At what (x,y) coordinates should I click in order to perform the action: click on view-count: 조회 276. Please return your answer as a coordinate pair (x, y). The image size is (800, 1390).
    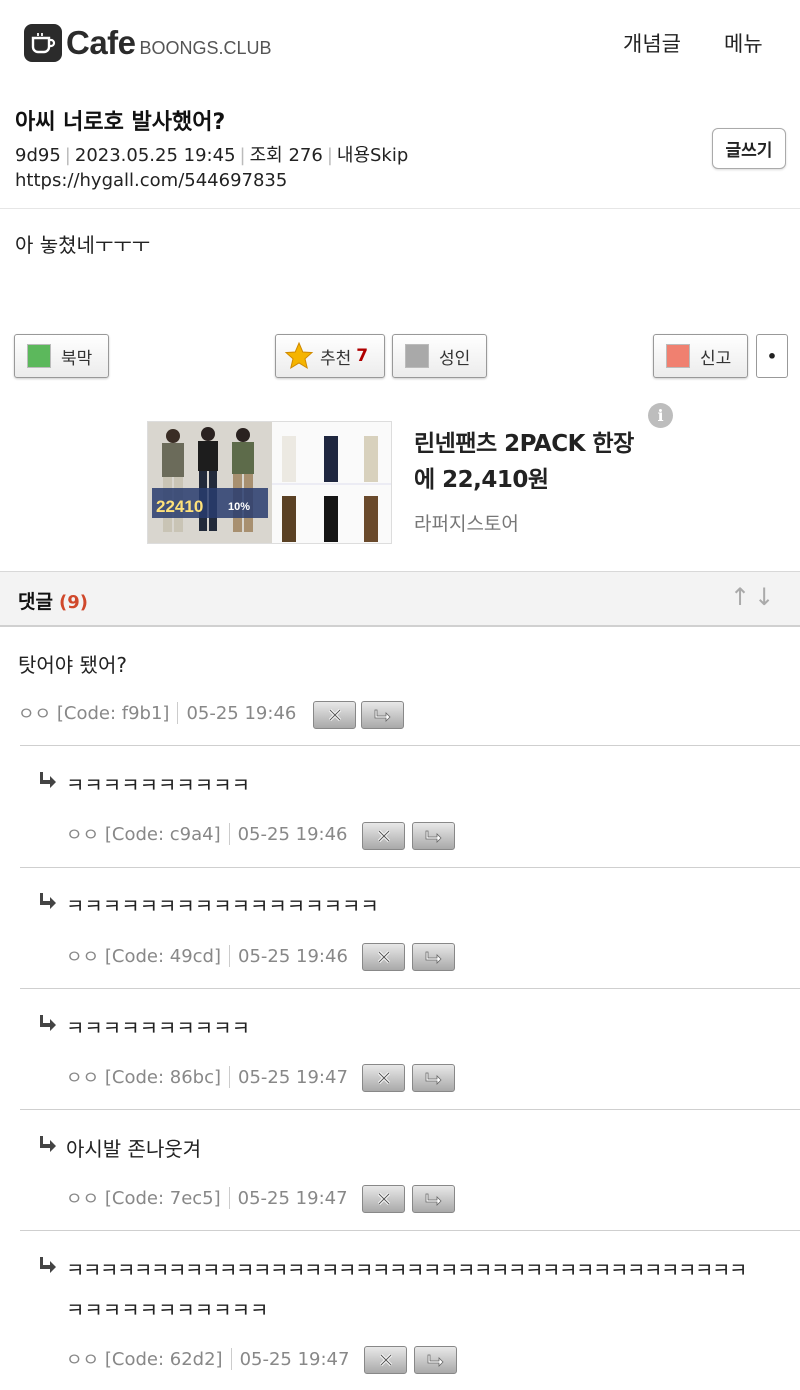
    Looking at the image, I should click on (286, 155).